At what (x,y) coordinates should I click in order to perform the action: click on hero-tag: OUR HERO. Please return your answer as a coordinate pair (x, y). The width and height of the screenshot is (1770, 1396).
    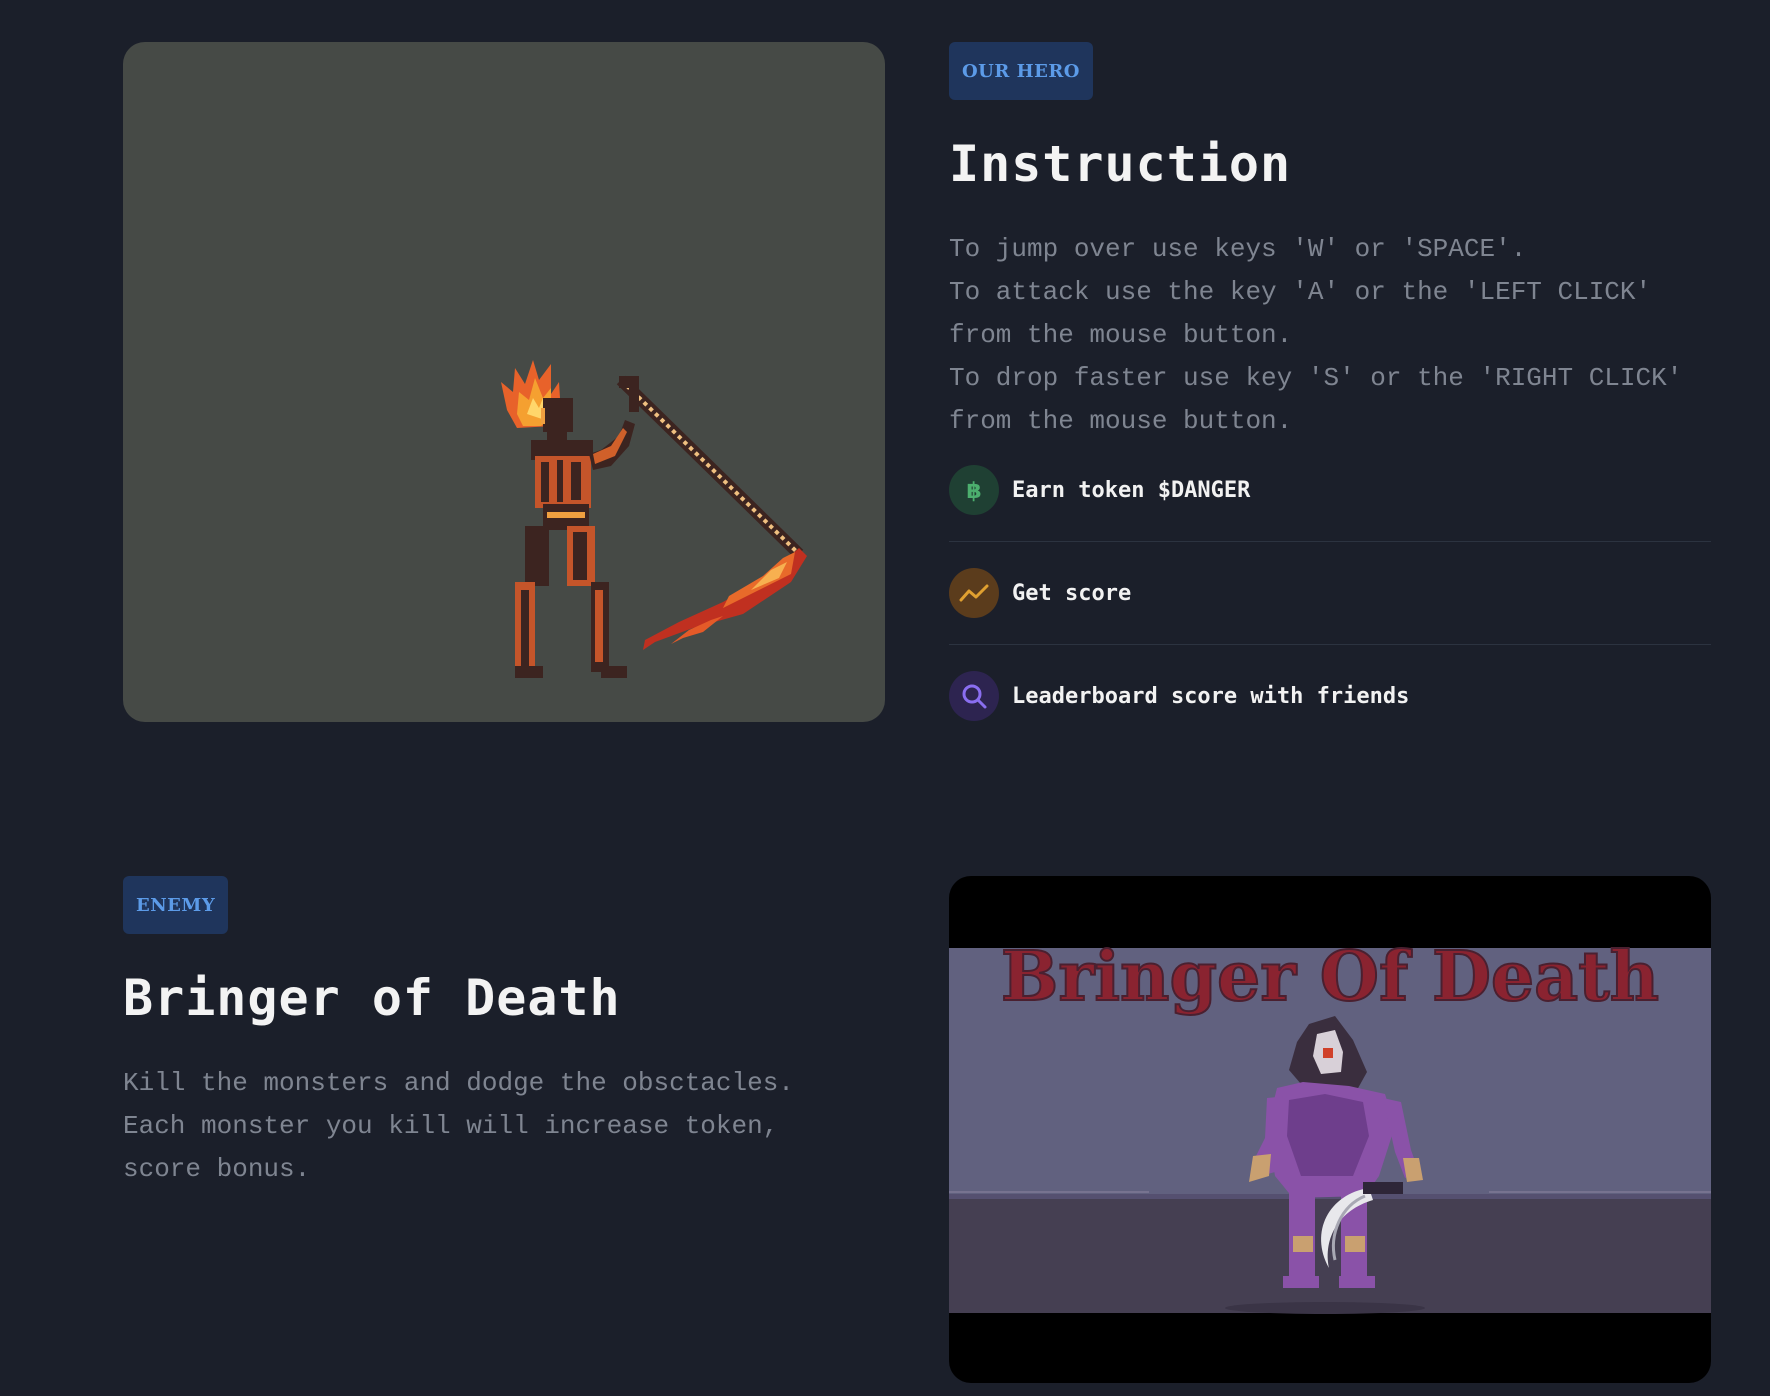
    Looking at the image, I should click on (1021, 71).